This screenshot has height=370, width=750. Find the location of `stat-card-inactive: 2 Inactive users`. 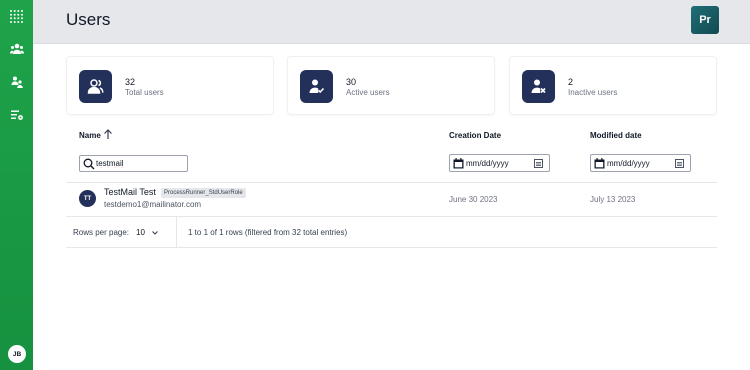

stat-card-inactive: 2 Inactive users is located at coordinates (613, 85).